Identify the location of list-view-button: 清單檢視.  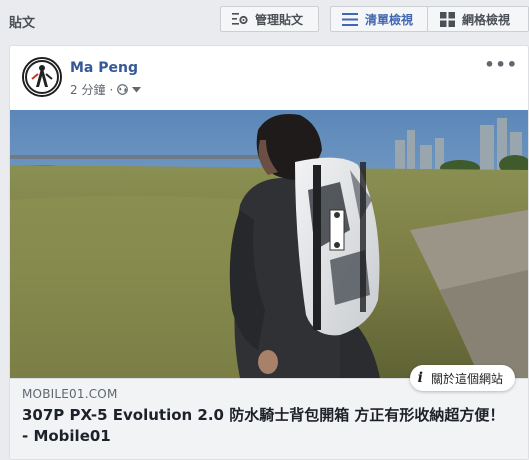
(379, 19).